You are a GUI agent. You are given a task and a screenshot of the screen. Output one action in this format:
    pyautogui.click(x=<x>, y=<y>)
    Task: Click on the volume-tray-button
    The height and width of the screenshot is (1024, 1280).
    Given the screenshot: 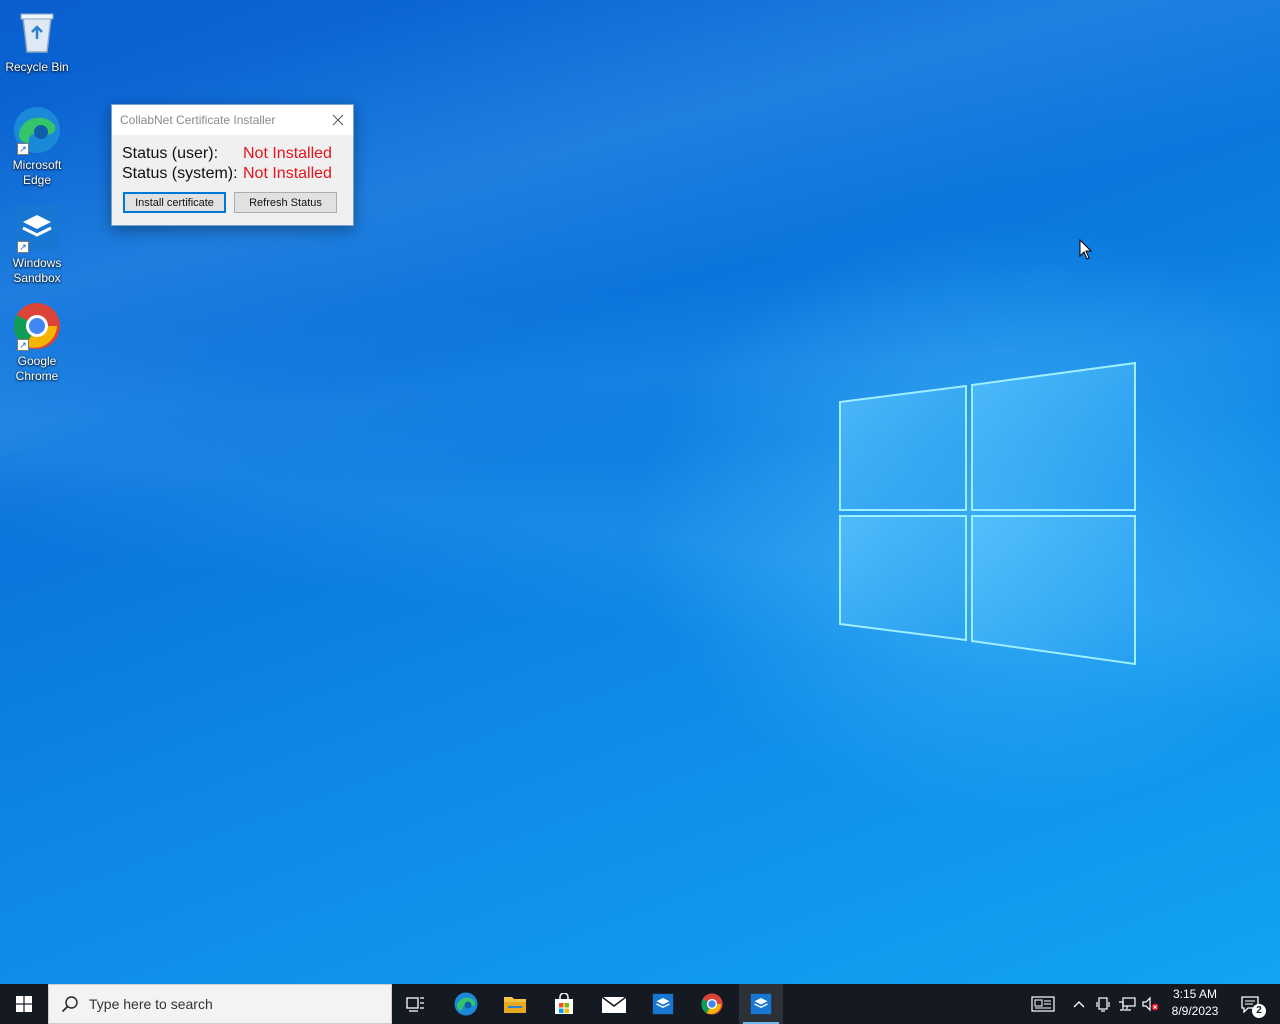 What is the action you would take?
    pyautogui.click(x=1150, y=1004)
    